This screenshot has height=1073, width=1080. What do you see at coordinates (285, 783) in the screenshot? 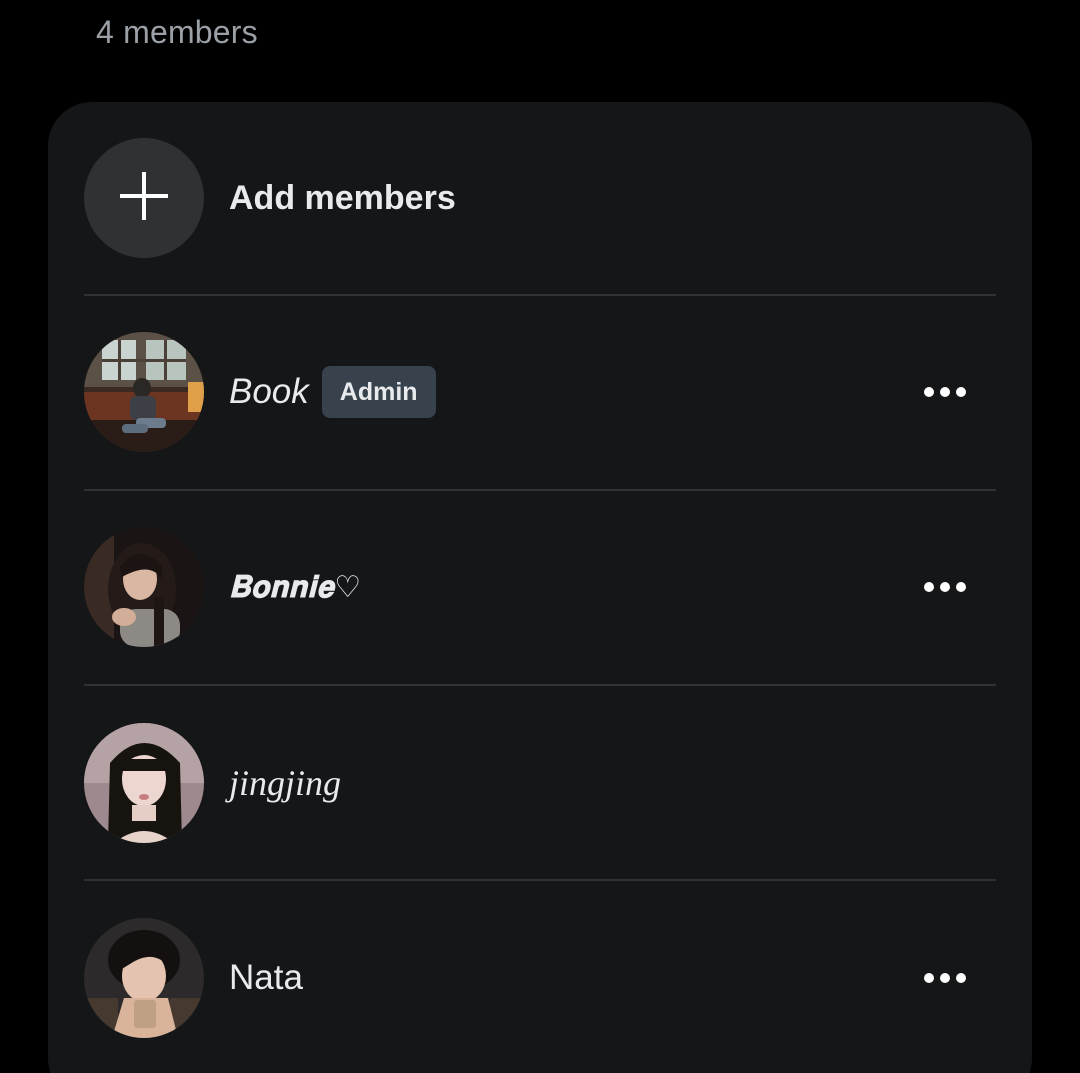
I see `member-name: jingjing` at bounding box center [285, 783].